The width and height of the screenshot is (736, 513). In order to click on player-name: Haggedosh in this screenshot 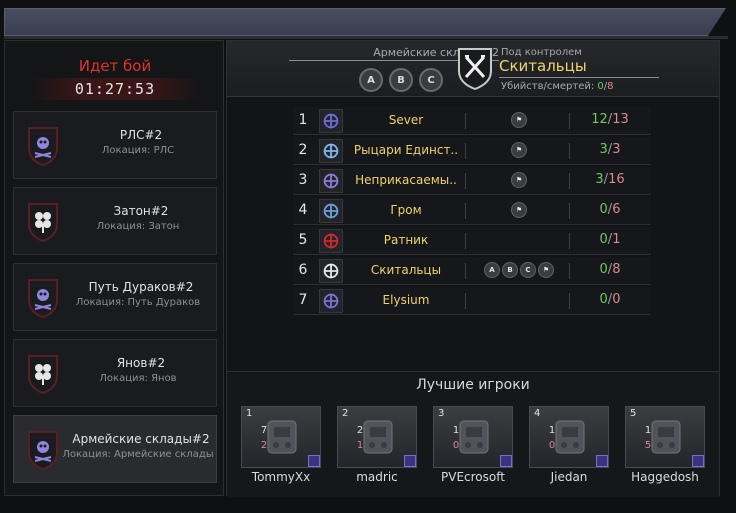, I will do `click(665, 477)`.